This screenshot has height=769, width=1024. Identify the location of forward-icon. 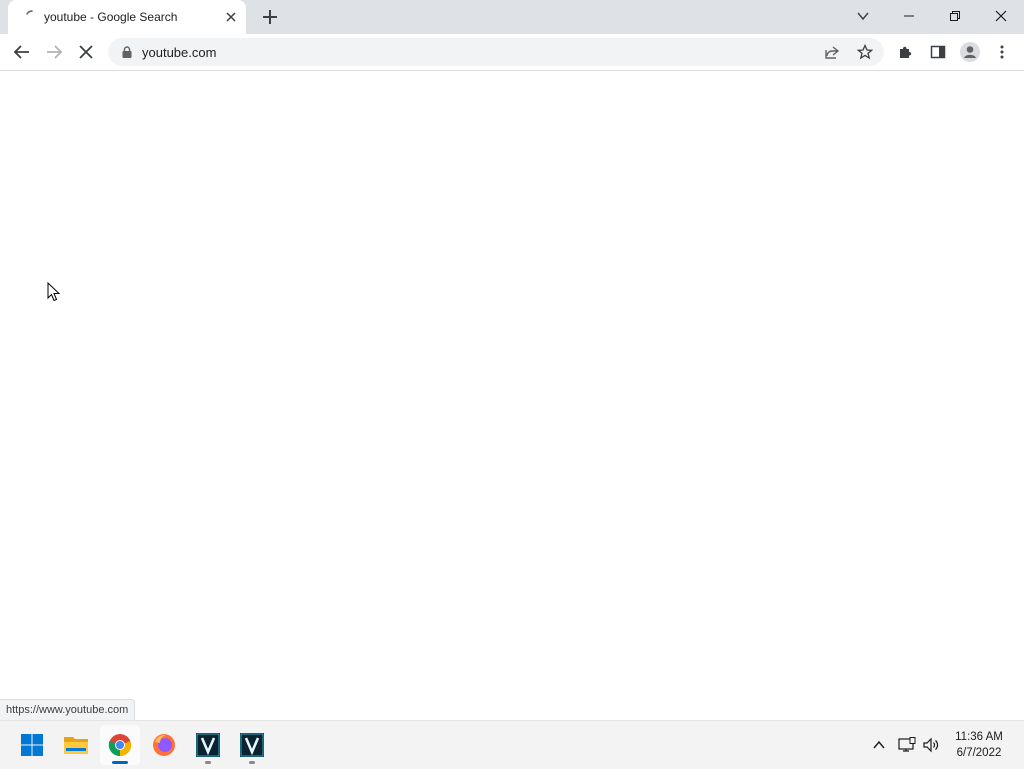
(55, 52).